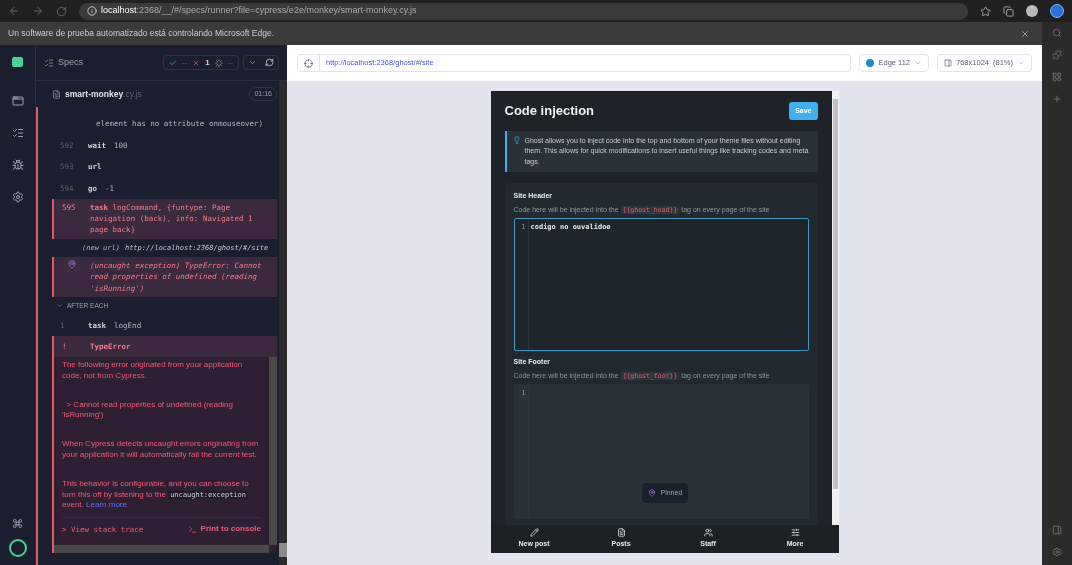 This screenshot has height=565, width=1072. I want to click on close-icon, so click(1025, 33).